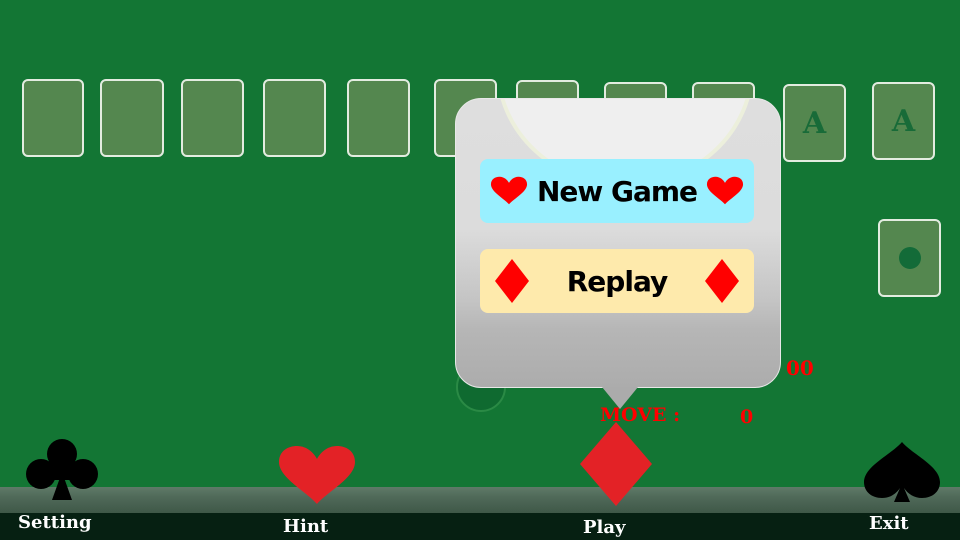 This screenshot has width=960, height=540. I want to click on foundation-slot-1: A, so click(814, 123).